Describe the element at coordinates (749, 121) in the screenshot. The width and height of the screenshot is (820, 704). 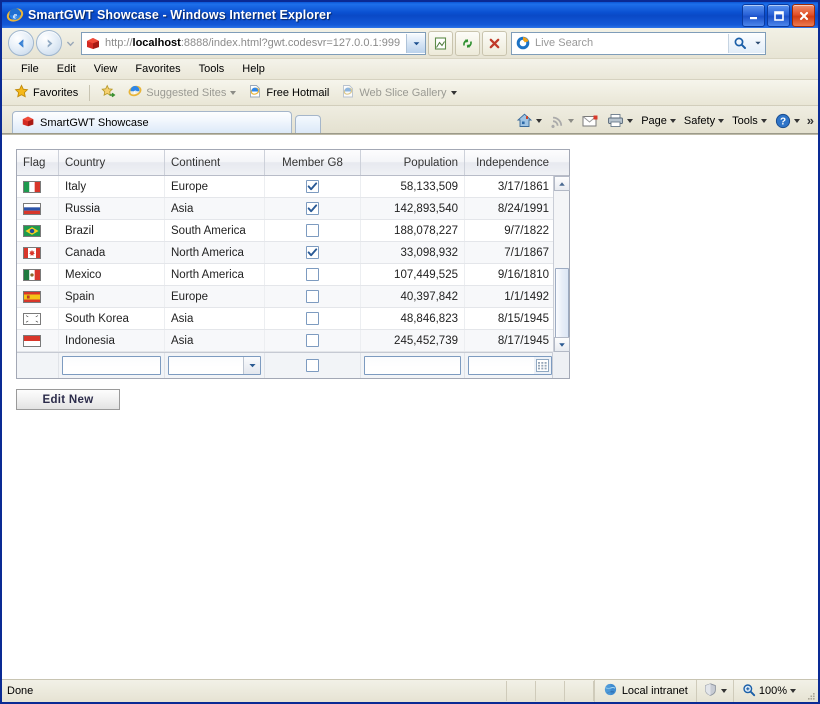
I see `tools-menu-button: Tools` at that location.